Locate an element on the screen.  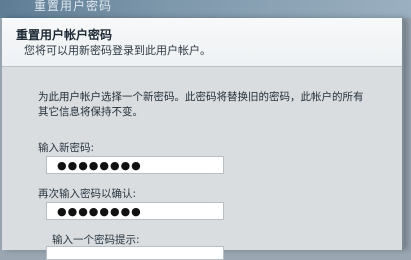
confirm-password-label: 再次输入密码以确认: is located at coordinates (87, 194).